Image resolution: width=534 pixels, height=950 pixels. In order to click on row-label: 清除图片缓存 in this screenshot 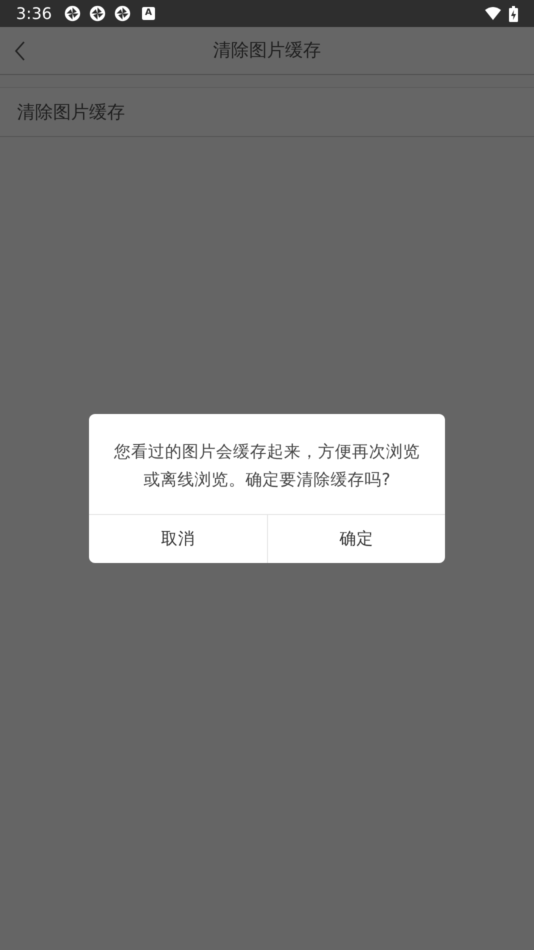, I will do `click(71, 112)`.